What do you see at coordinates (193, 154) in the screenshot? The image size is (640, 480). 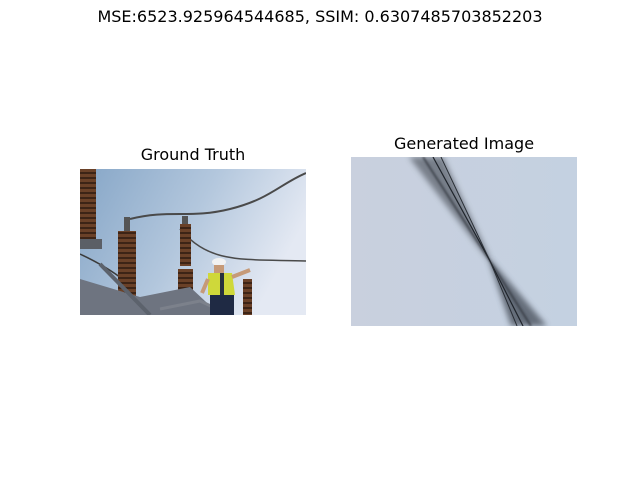 I see `ground-truth-title: Ground Truth` at bounding box center [193, 154].